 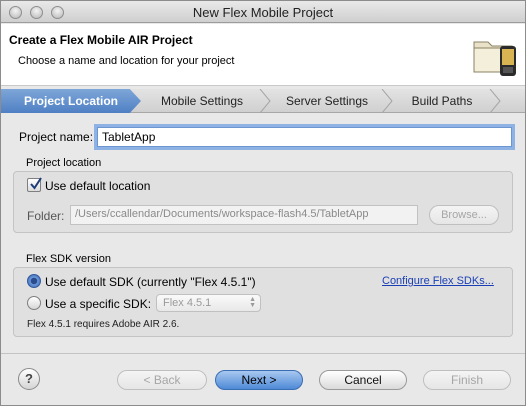 I want to click on select-arrows-icon: ▲ ▼, so click(x=252, y=302).